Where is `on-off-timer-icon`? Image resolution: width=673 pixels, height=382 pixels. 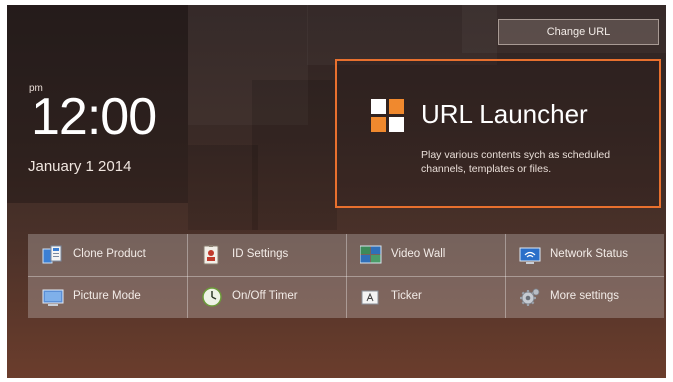
on-off-timer-icon is located at coordinates (212, 297).